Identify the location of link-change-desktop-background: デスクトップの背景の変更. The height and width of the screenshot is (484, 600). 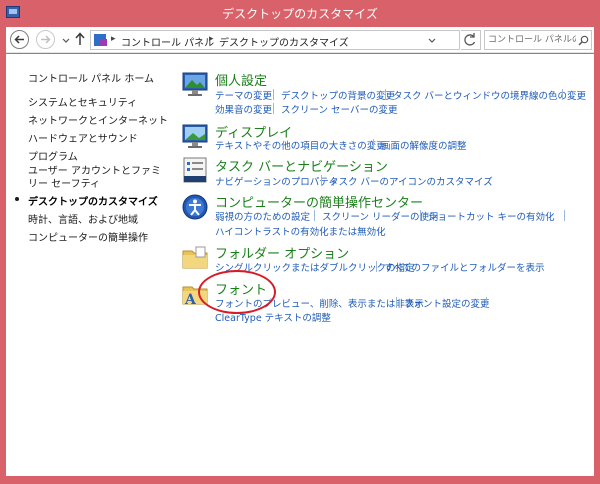
(338, 95).